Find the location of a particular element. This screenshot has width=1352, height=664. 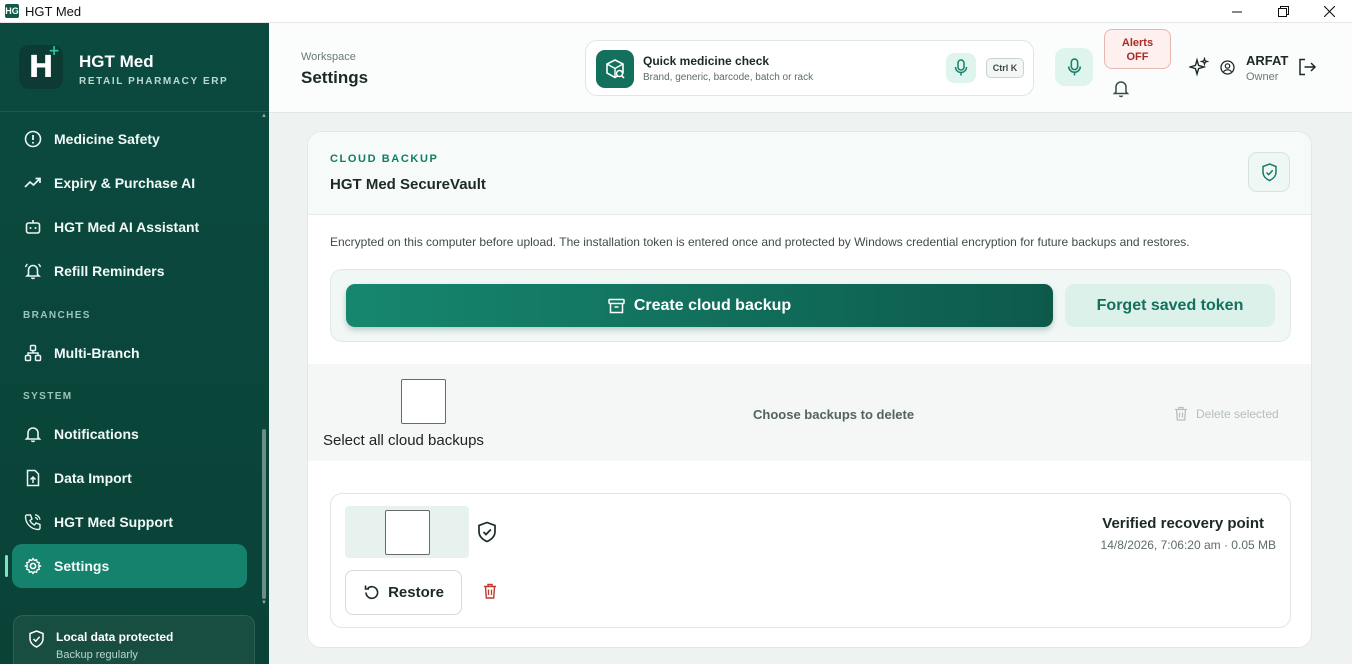

delete-selected-label: Delete selected is located at coordinates (1237, 413).